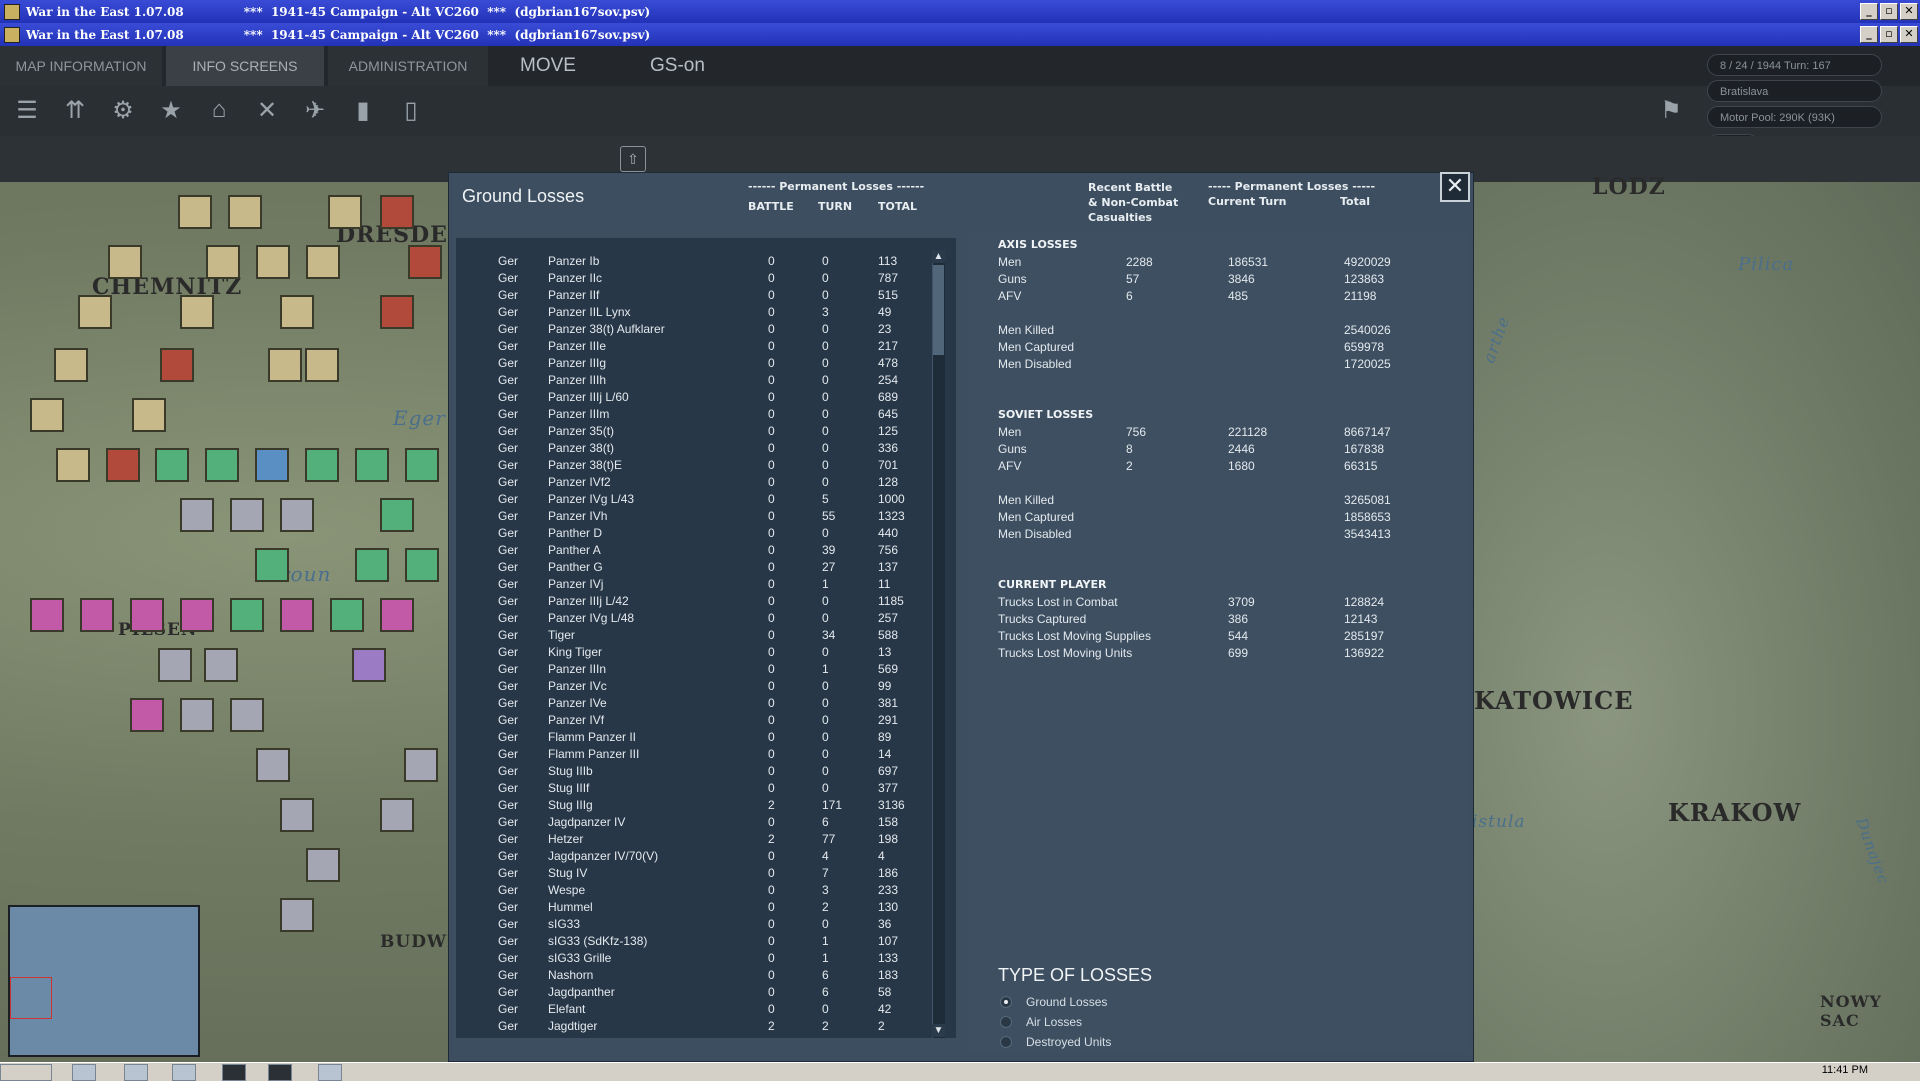 The width and height of the screenshot is (1920, 1081). What do you see at coordinates (938, 644) in the screenshot?
I see `scrollbar-track` at bounding box center [938, 644].